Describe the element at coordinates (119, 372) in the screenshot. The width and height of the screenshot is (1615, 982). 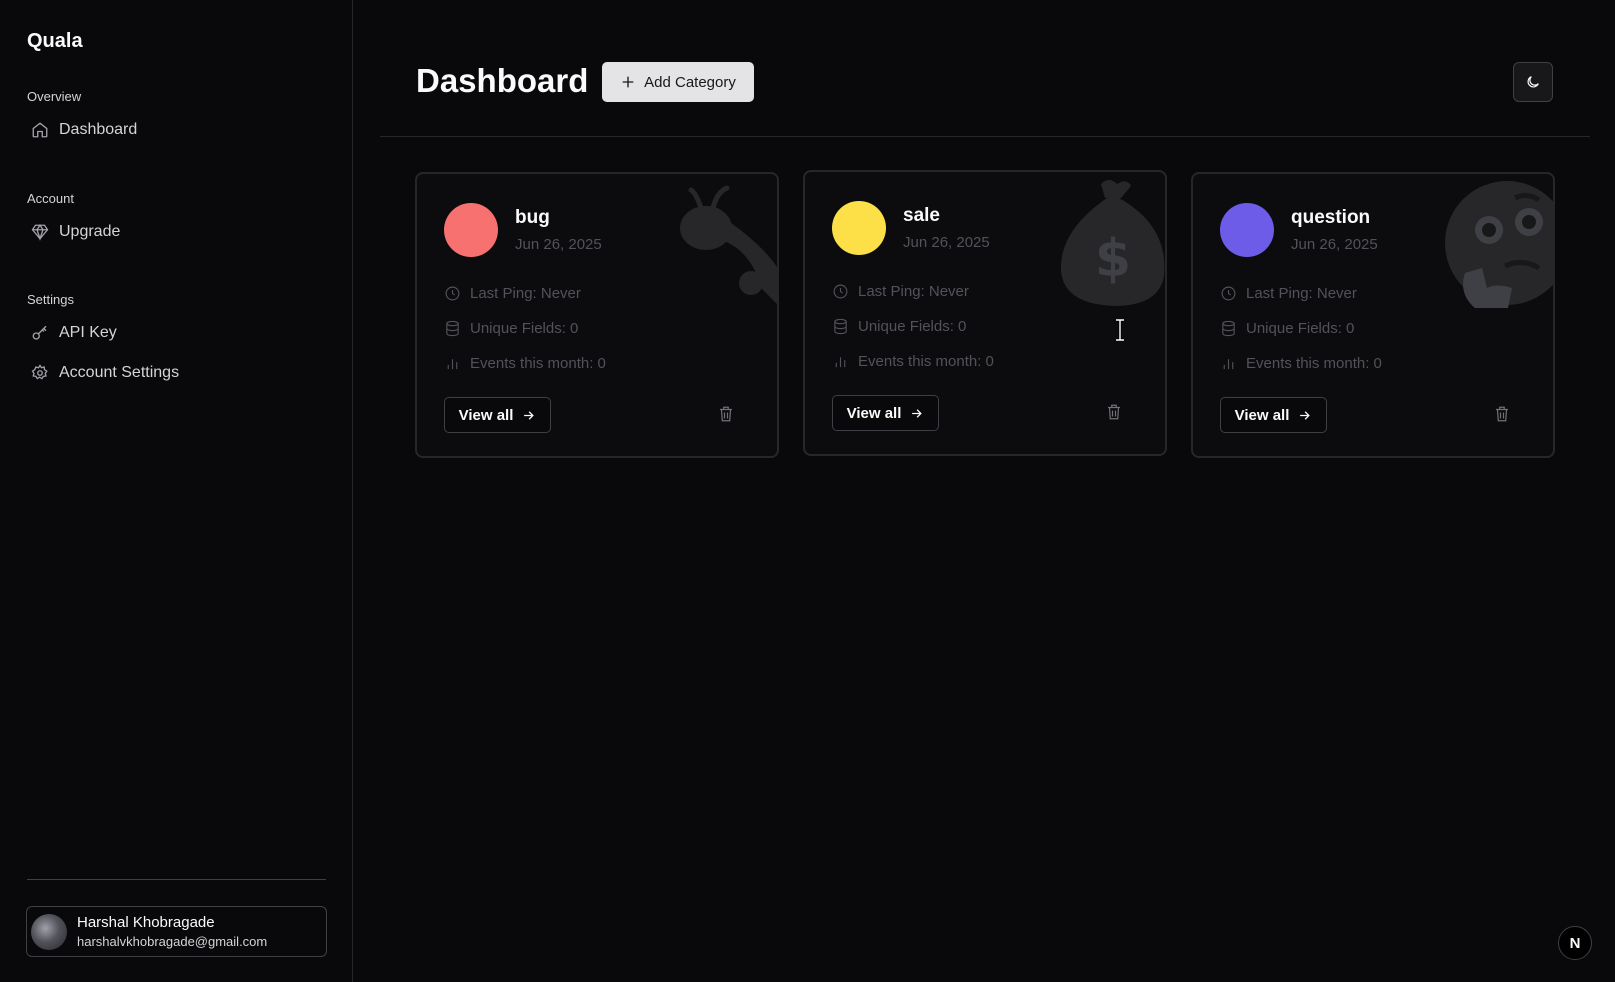
I see `sidebar-item-label: Account Settings` at that location.